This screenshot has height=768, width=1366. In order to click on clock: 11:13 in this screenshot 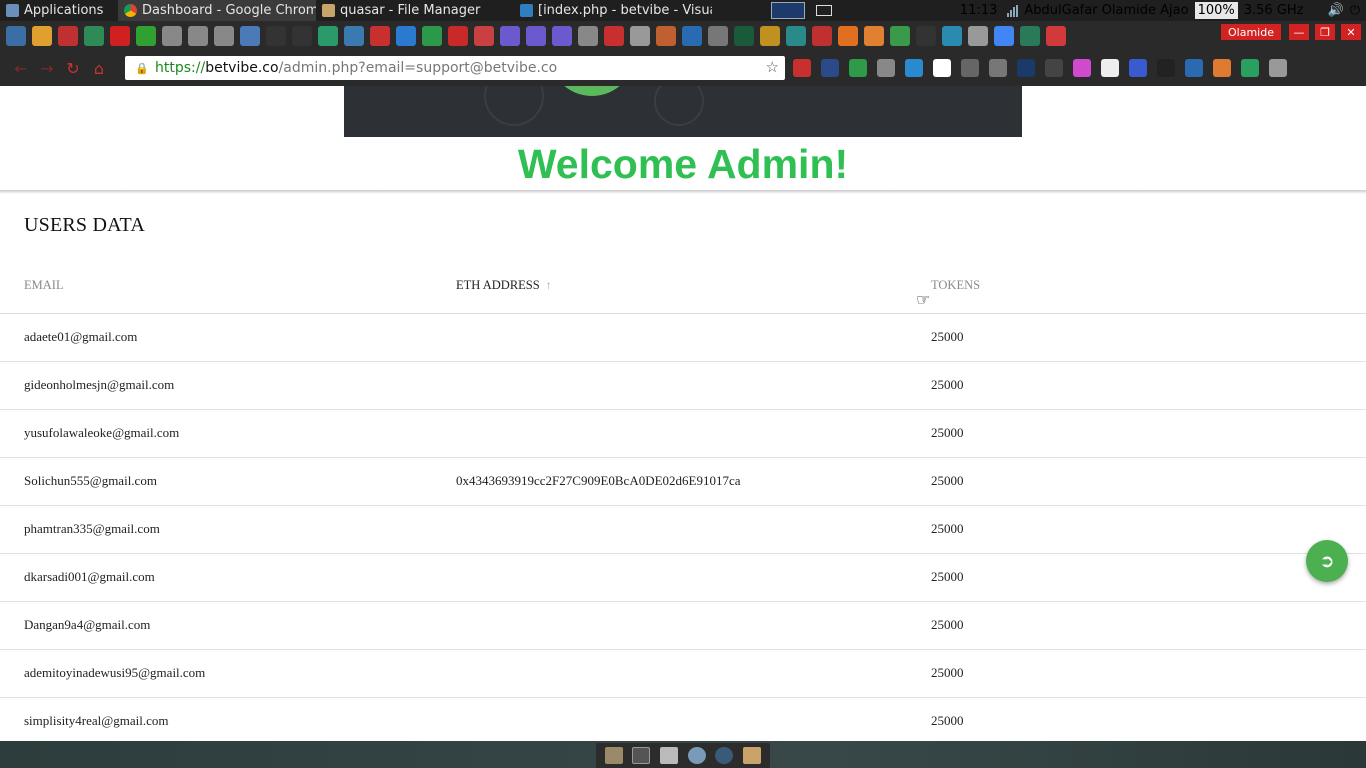, I will do `click(978, 10)`.